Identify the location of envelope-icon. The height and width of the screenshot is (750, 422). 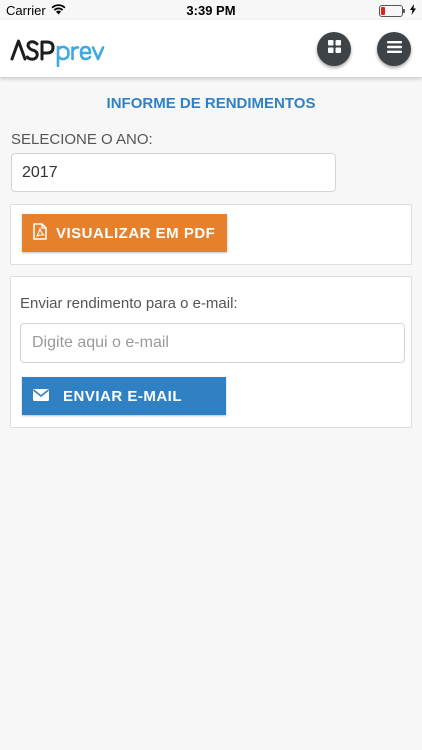
(42, 396).